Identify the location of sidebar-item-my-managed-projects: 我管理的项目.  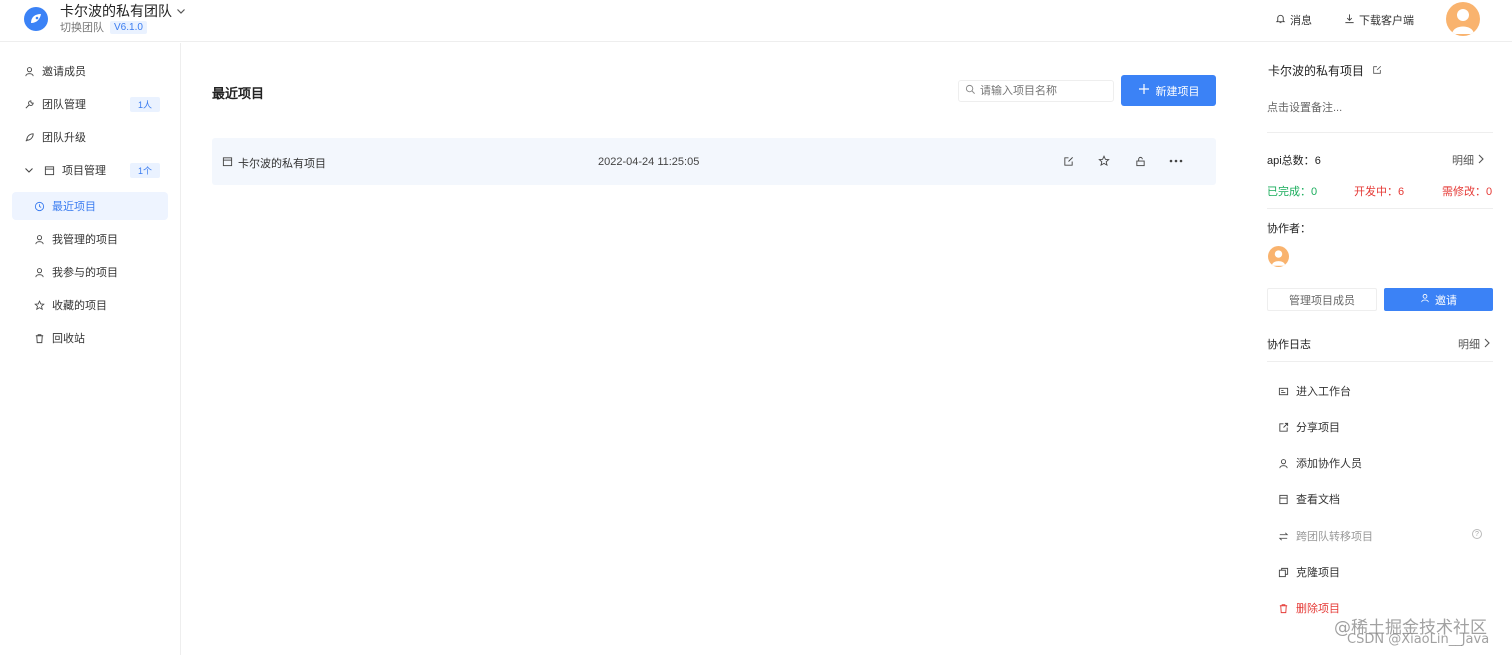
(90, 239).